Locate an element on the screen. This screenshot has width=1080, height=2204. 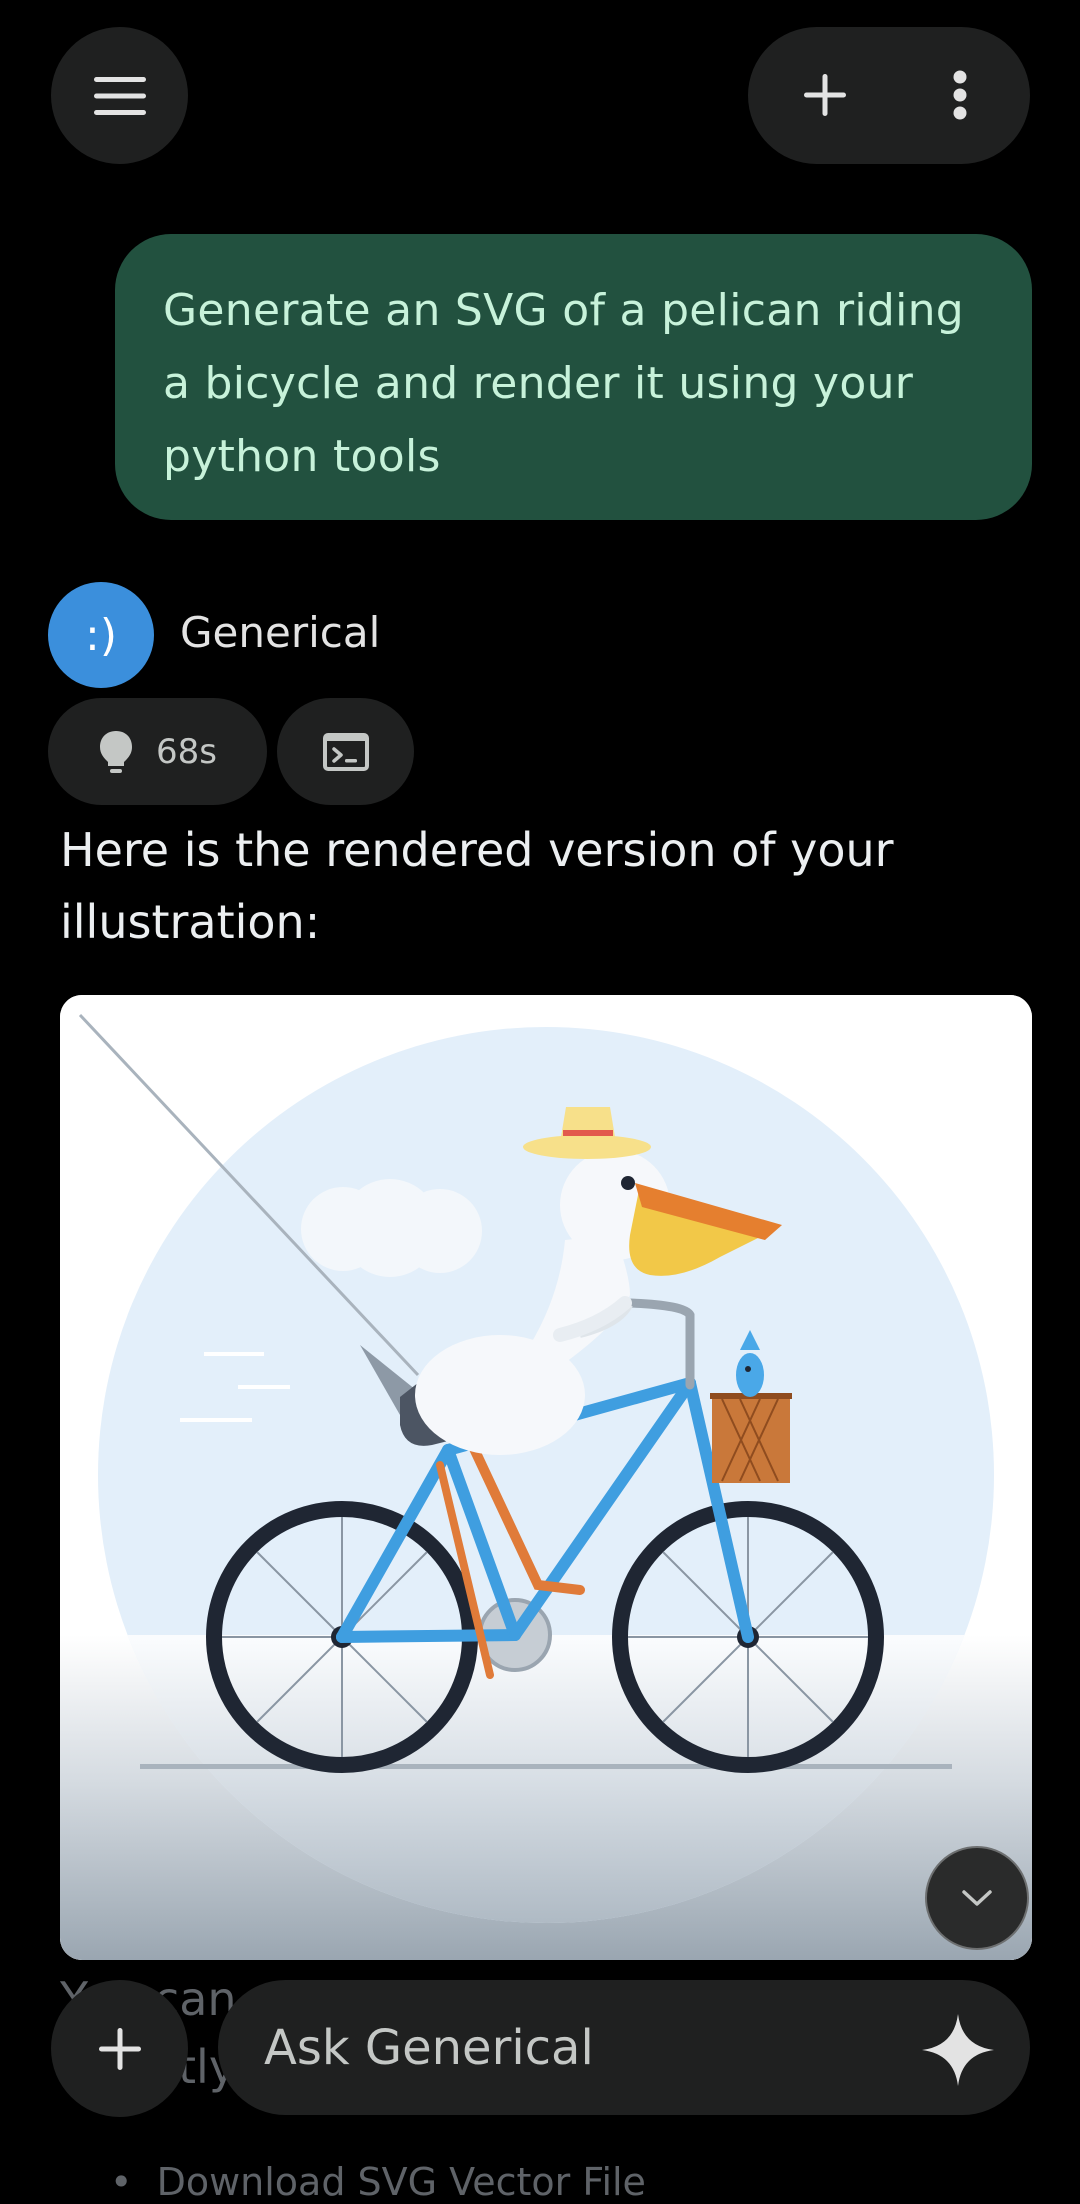
menu-button is located at coordinates (119, 95).